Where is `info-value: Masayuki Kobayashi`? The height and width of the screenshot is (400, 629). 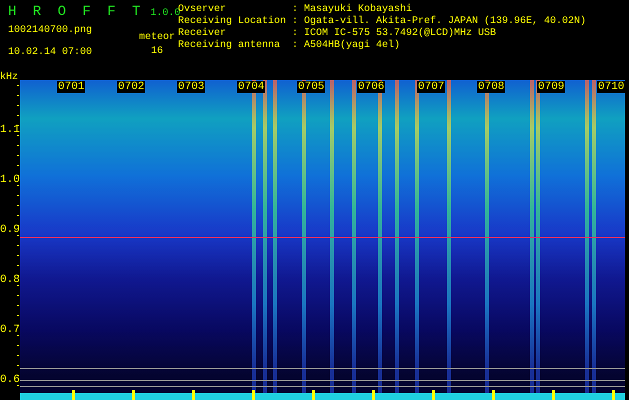
info-value: Masayuki Kobayashi is located at coordinates (358, 10).